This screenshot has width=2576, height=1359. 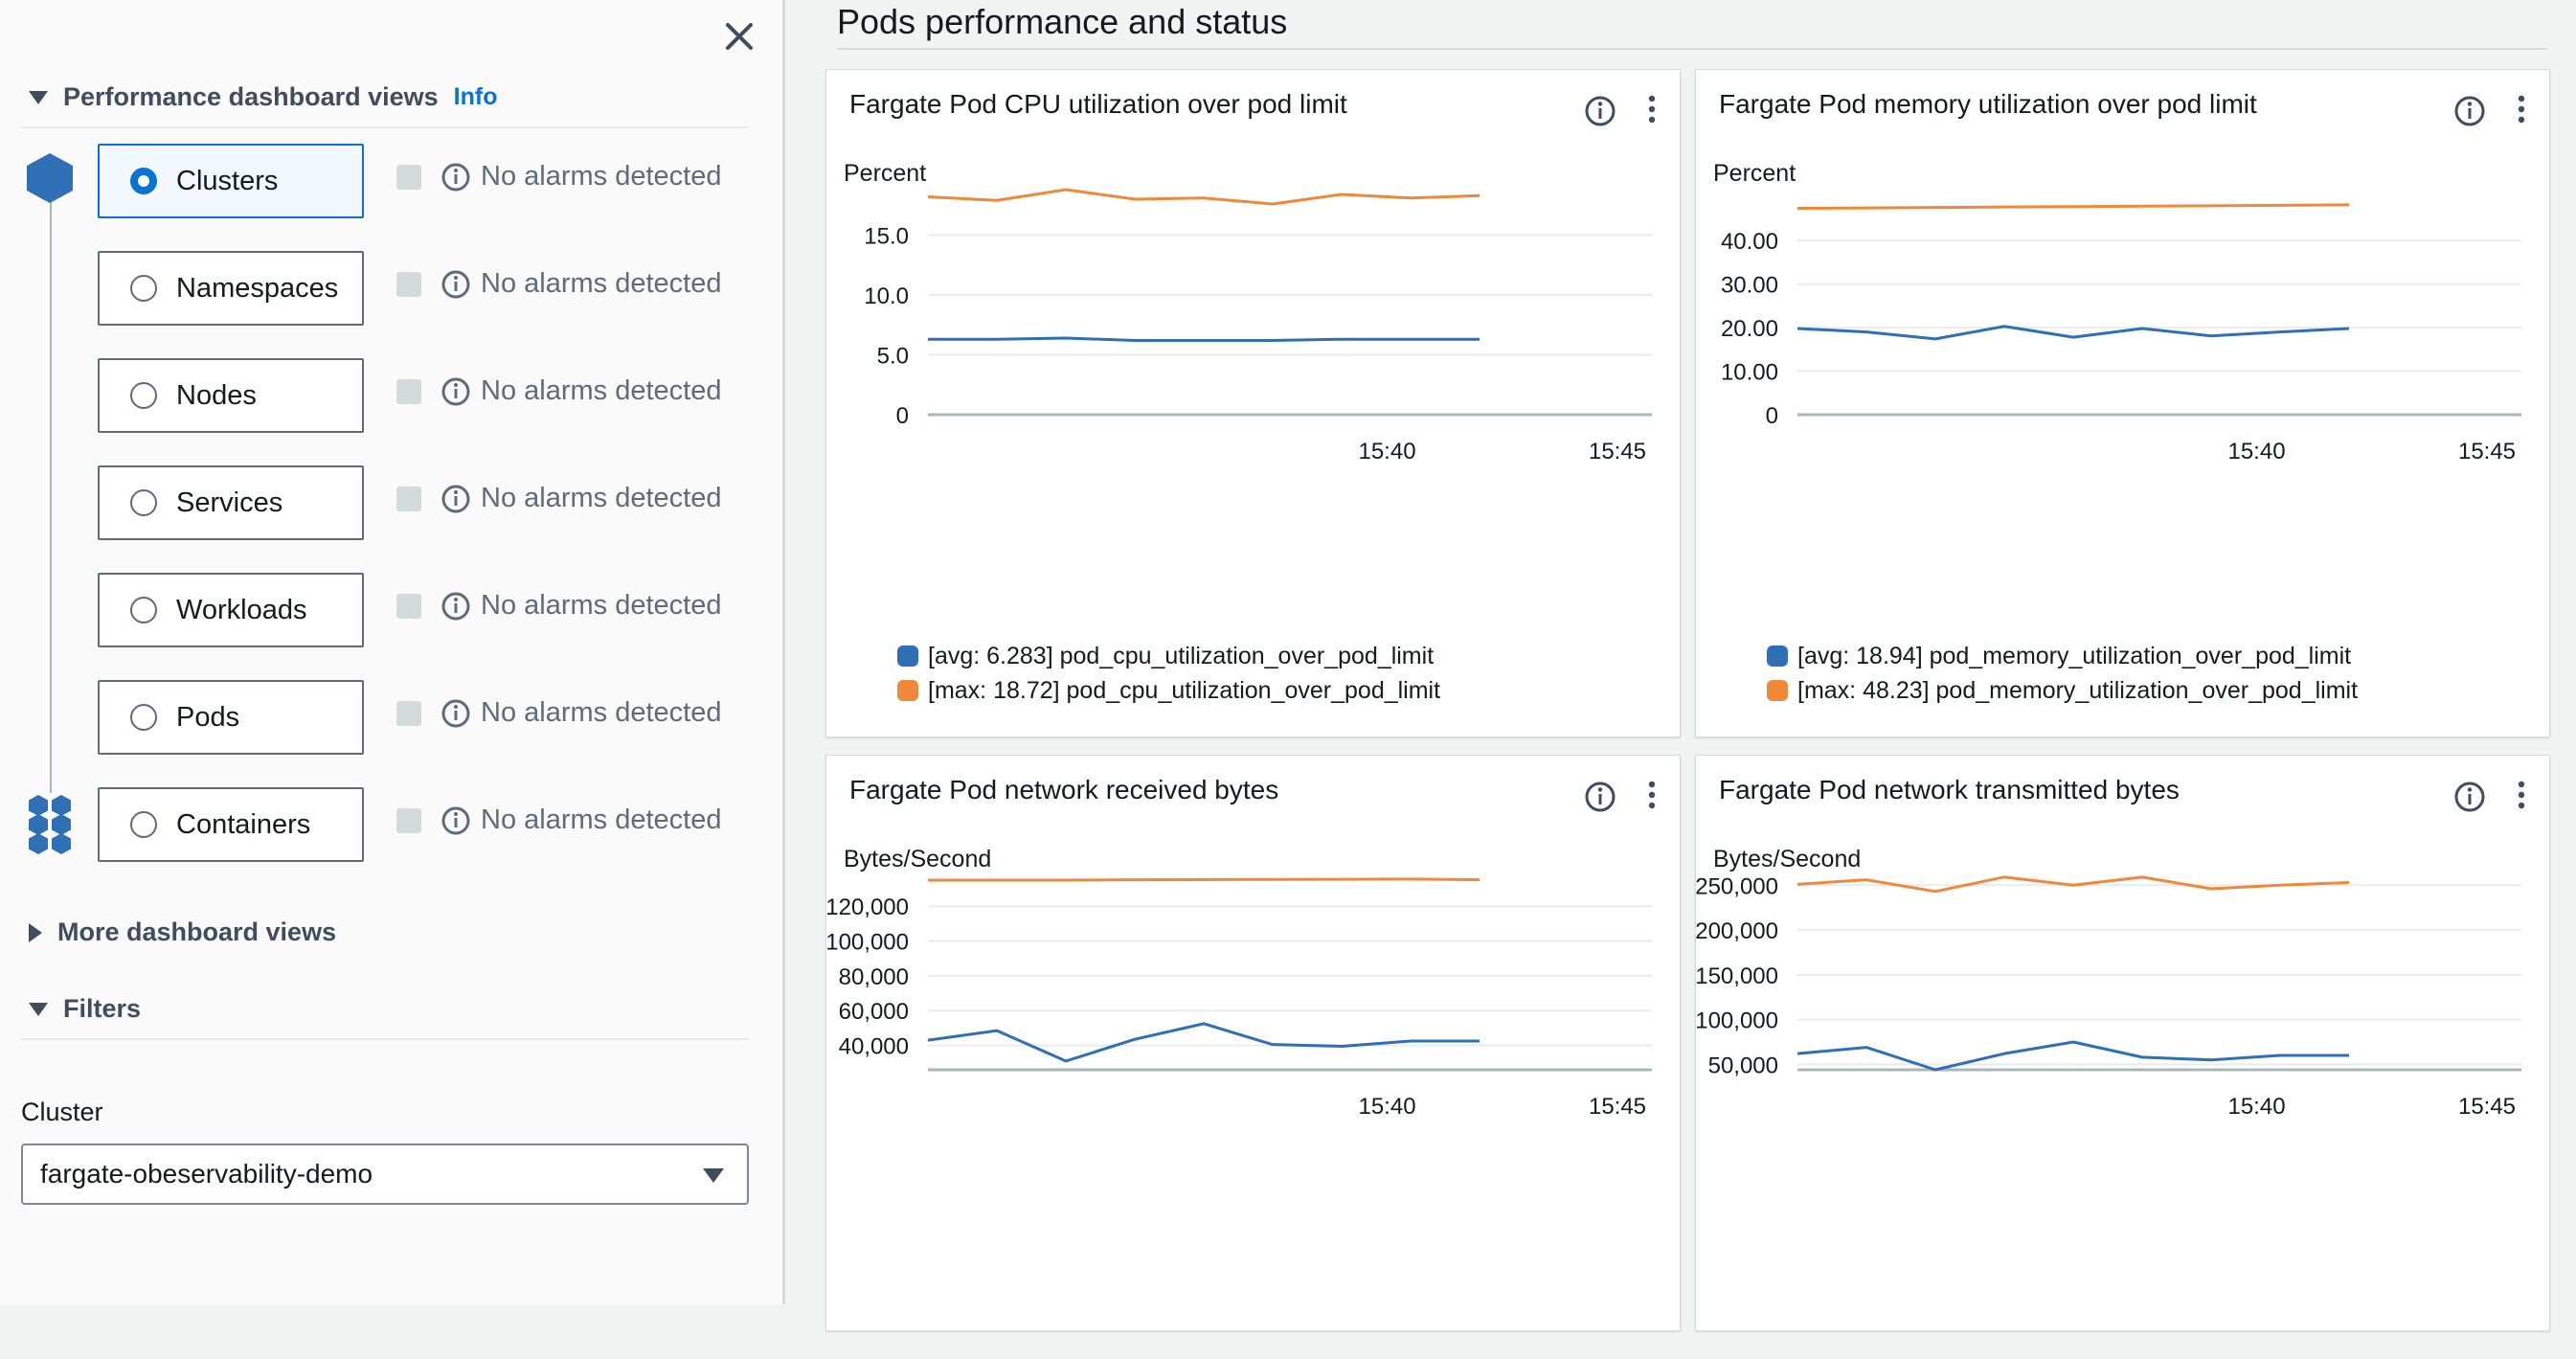 What do you see at coordinates (206, 1174) in the screenshot?
I see `cluster-select-value: fargate-obeservability-demo` at bounding box center [206, 1174].